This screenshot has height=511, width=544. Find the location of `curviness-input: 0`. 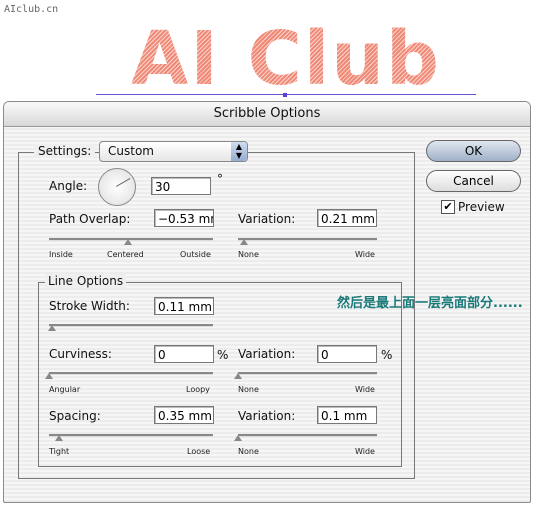

curviness-input: 0 is located at coordinates (184, 354).